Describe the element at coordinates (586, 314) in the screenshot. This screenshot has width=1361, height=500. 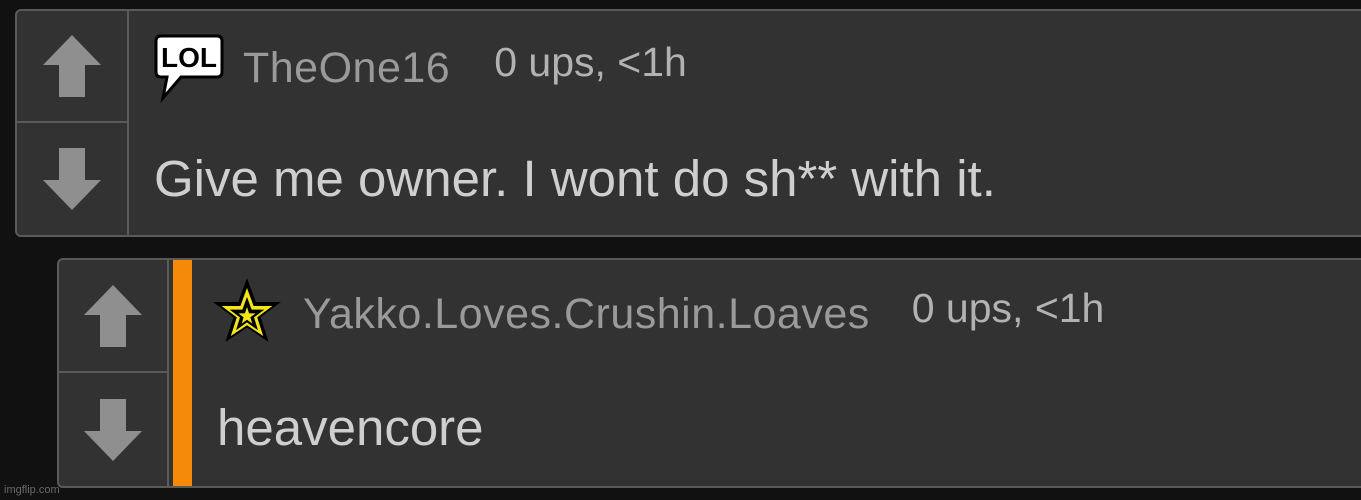
I see `comment-username: Yakko.Loves.Crushin.Loaves` at that location.